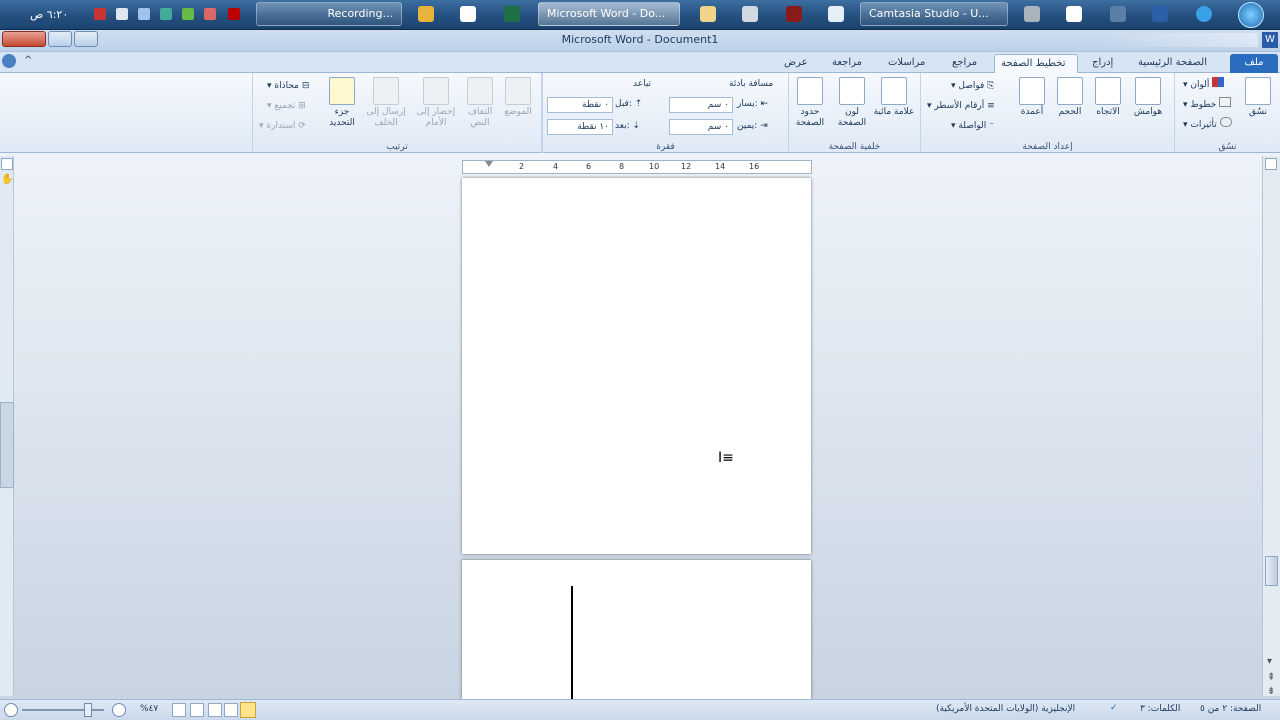  I want to click on minimize-ribbon-icon: ^, so click(30, 61).